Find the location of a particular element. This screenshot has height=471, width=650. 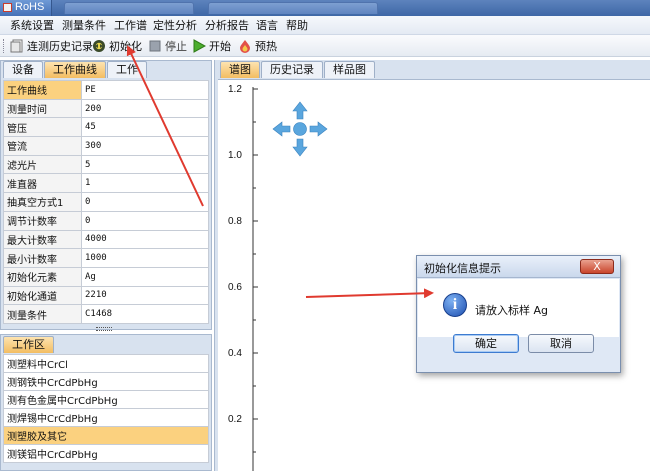

tab-work-area: 工作区 is located at coordinates (28, 344).